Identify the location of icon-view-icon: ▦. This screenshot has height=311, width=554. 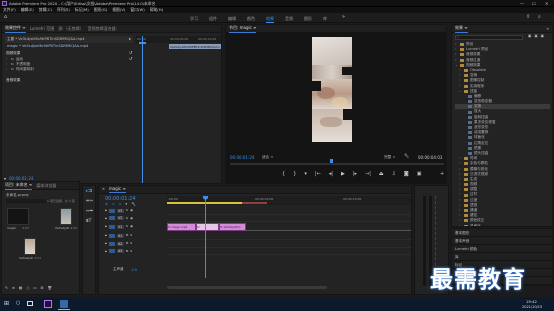
(20, 288).